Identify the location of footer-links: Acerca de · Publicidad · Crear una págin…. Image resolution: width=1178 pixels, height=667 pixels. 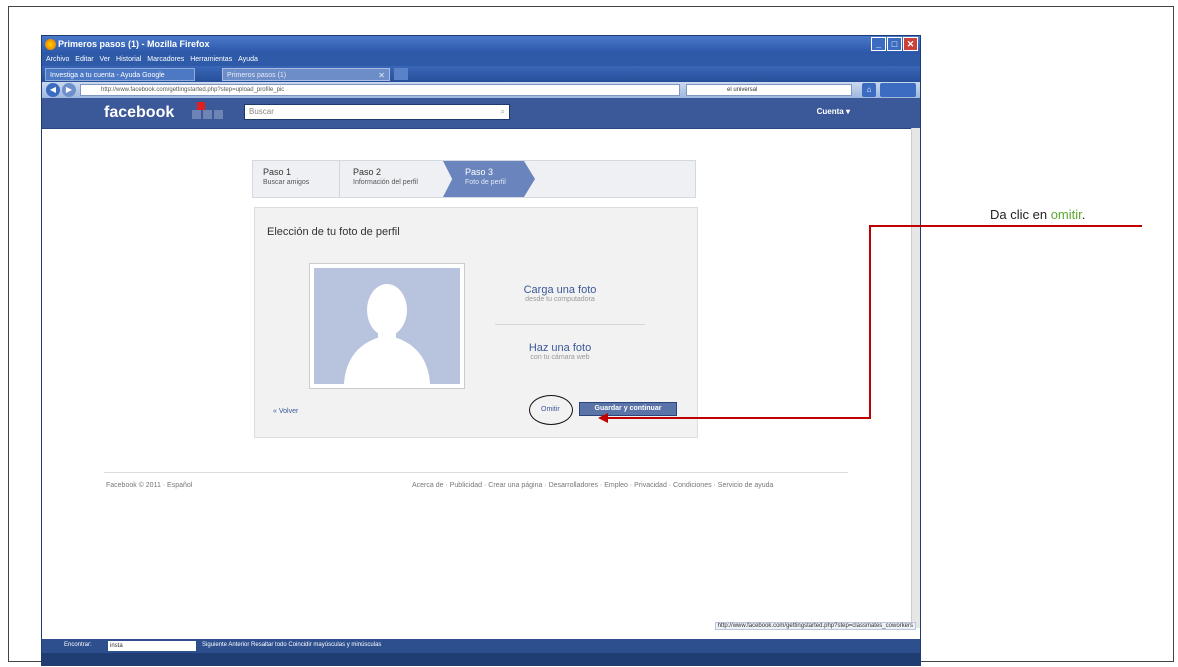
(592, 485).